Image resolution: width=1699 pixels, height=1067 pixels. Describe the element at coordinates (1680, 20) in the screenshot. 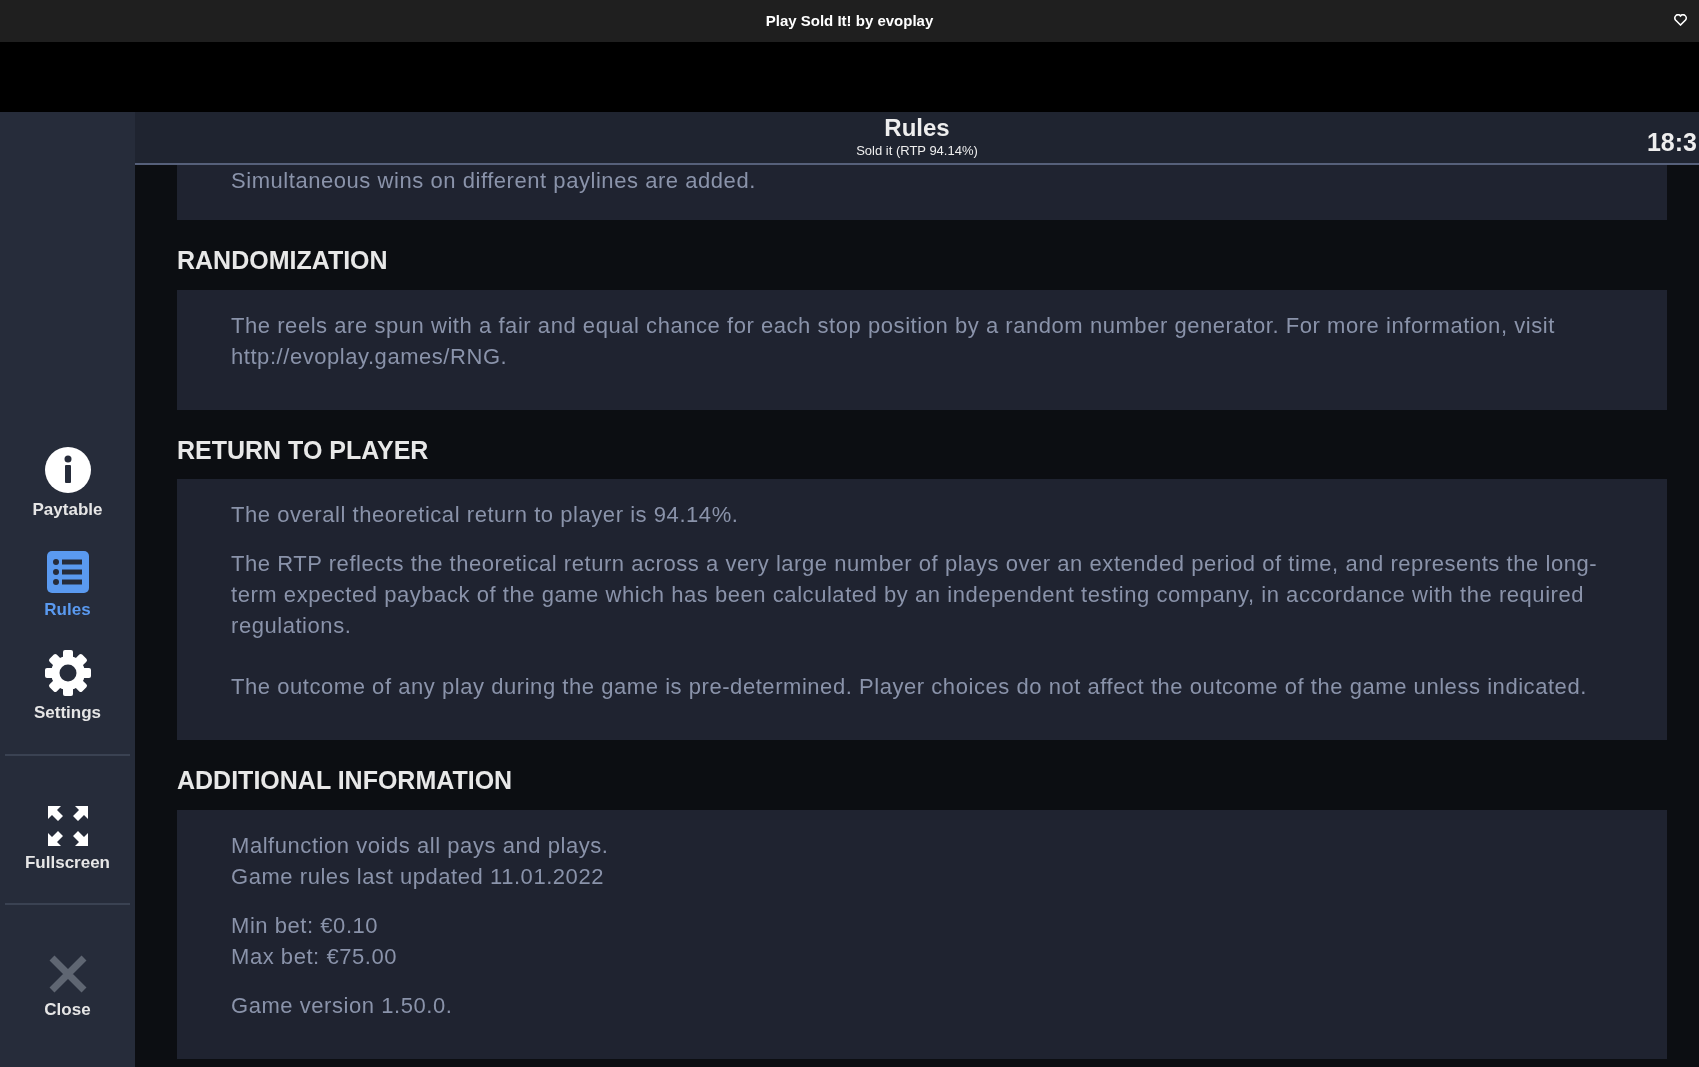

I see `heart-icon` at that location.